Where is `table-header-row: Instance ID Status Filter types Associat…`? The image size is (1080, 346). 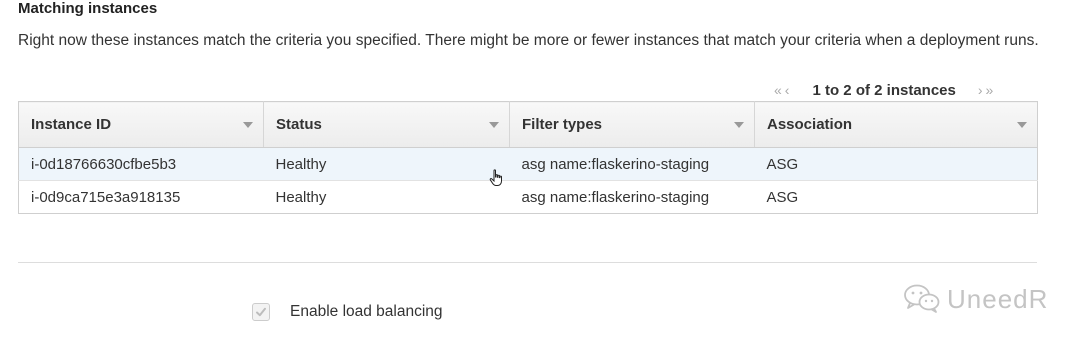
table-header-row: Instance ID Status Filter types Associat… is located at coordinates (528, 124).